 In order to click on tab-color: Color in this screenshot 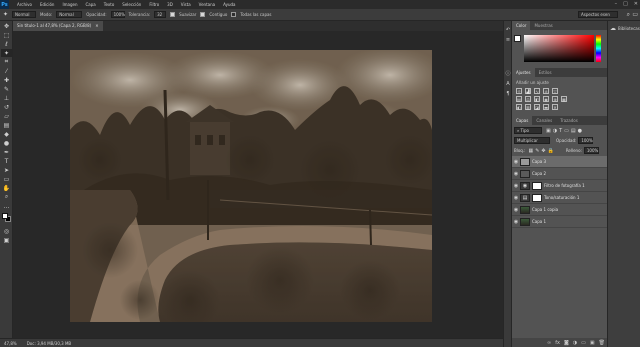, I will do `click(521, 25)`.